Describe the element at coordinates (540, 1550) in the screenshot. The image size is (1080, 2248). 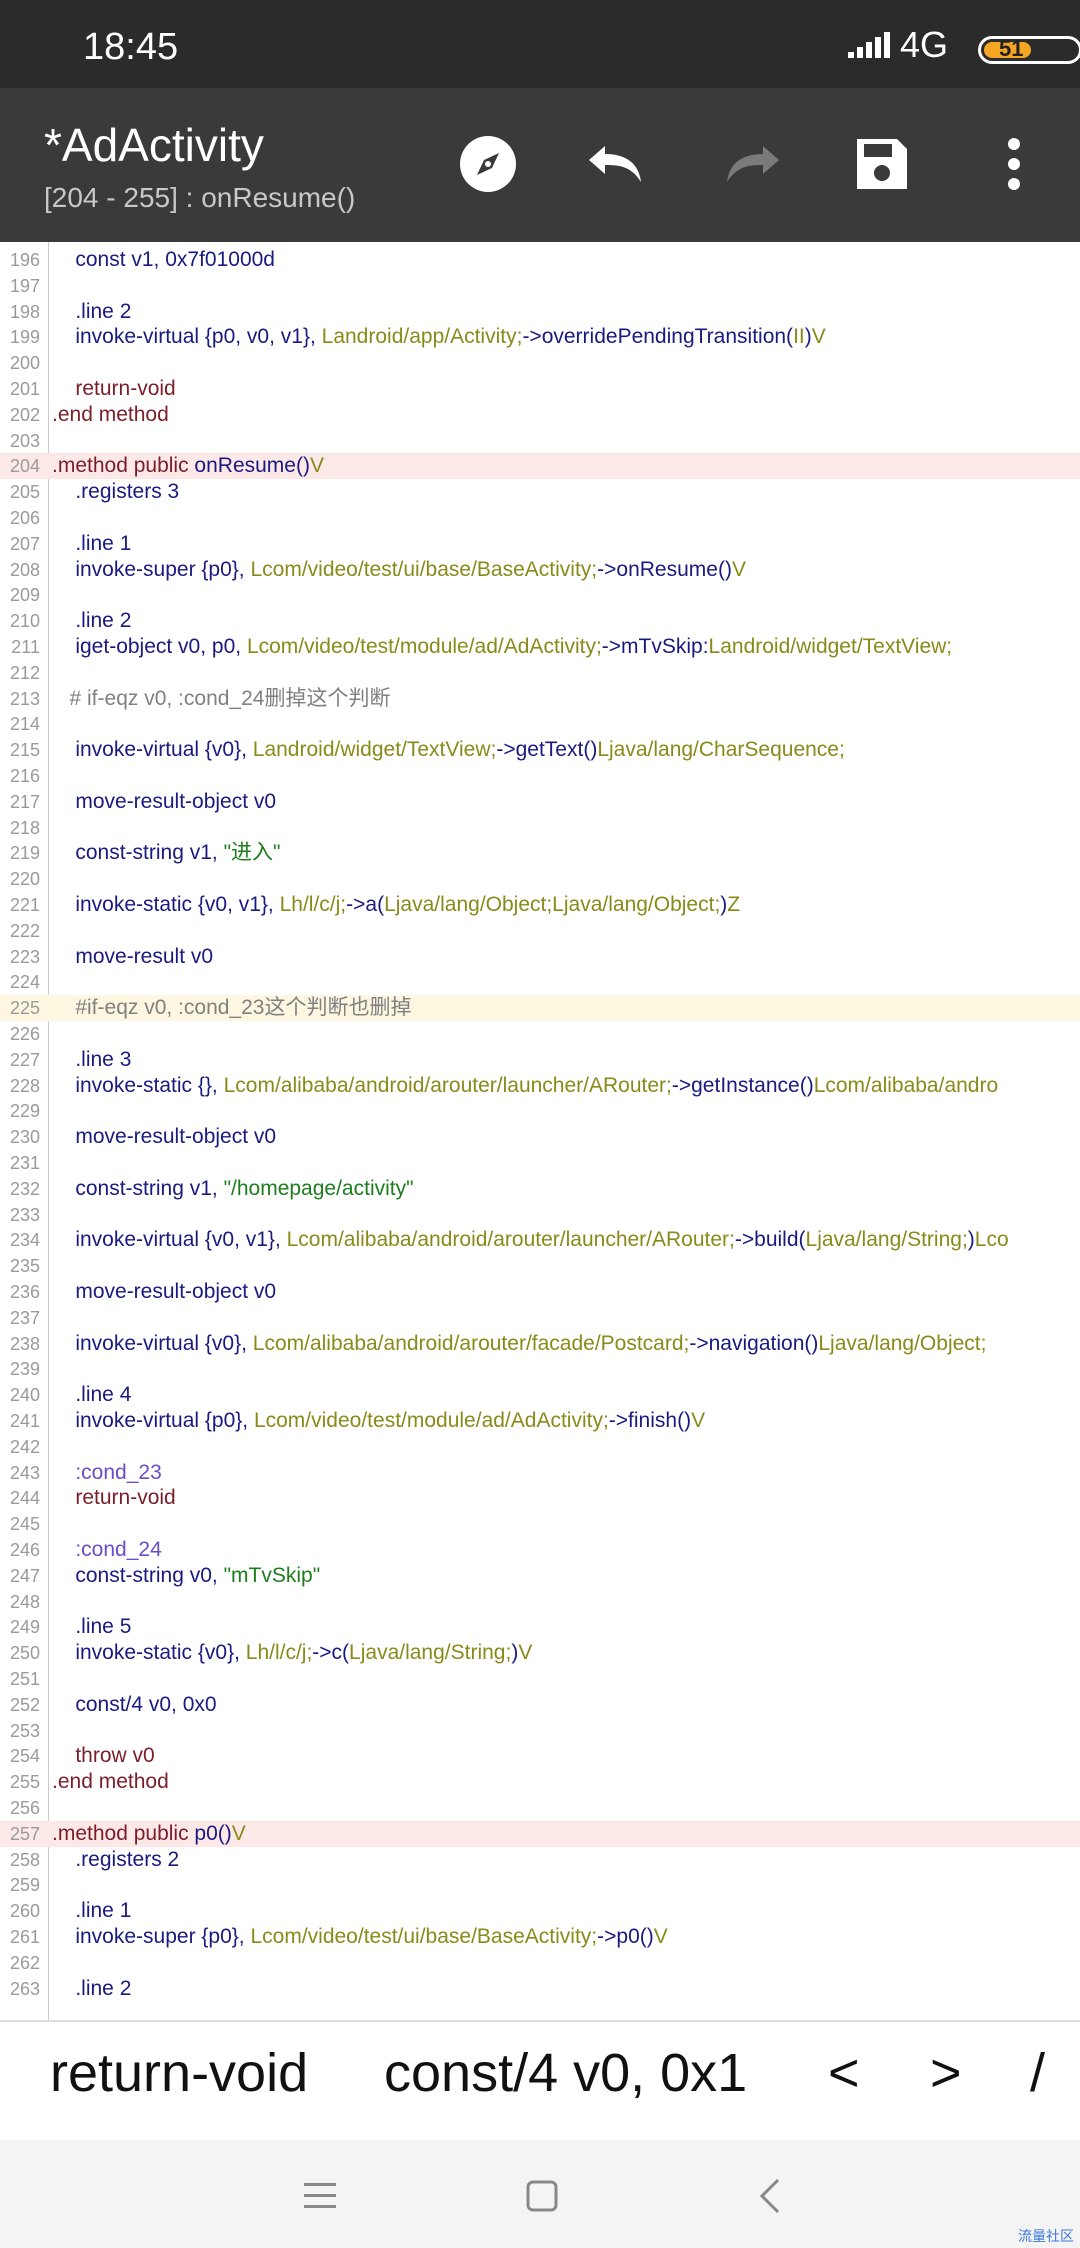
I see `code-line: 246 :cond_24` at that location.